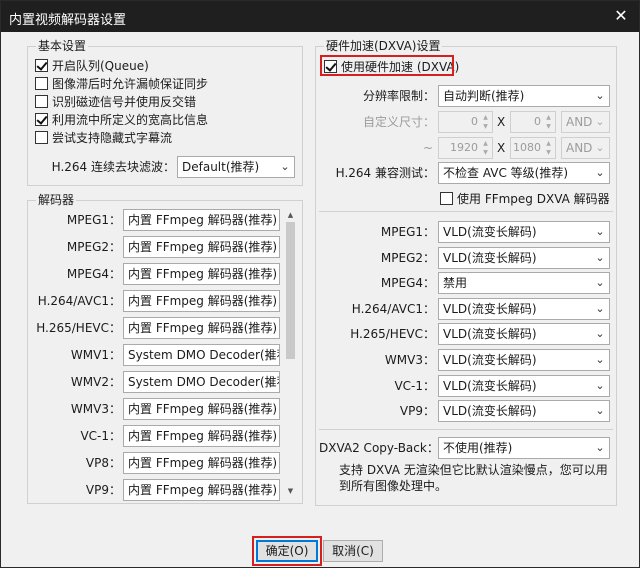 The height and width of the screenshot is (568, 640). What do you see at coordinates (100, 66) in the screenshot?
I see `basic-option-label: 开启队列(Queue)` at bounding box center [100, 66].